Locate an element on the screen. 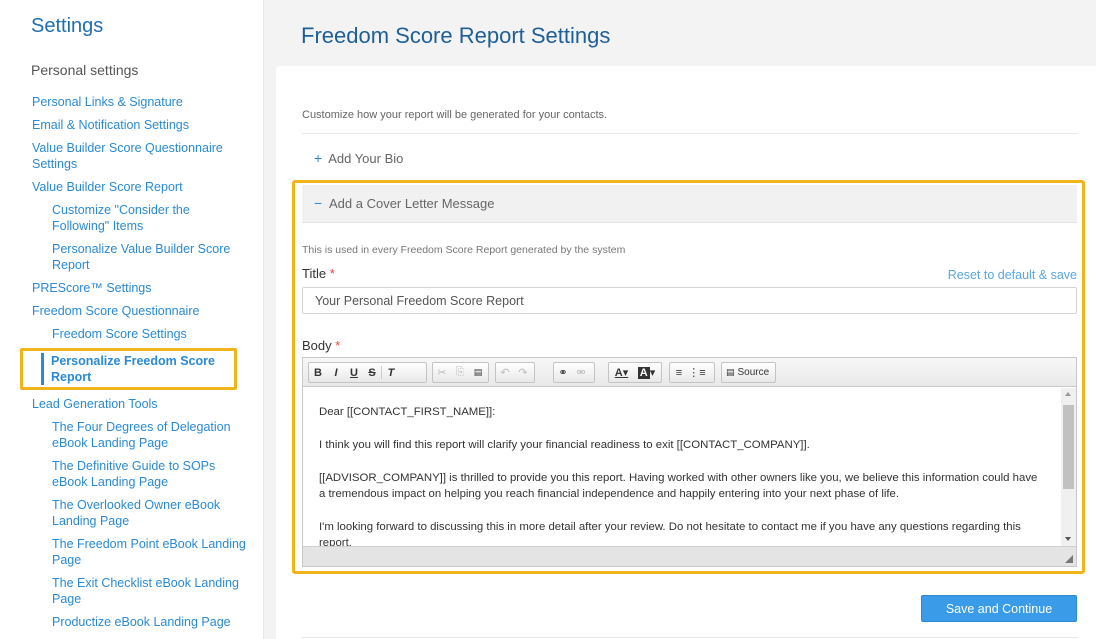 Image resolution: width=1096 pixels, height=639 pixels. body-field-label: Body * is located at coordinates (321, 345).